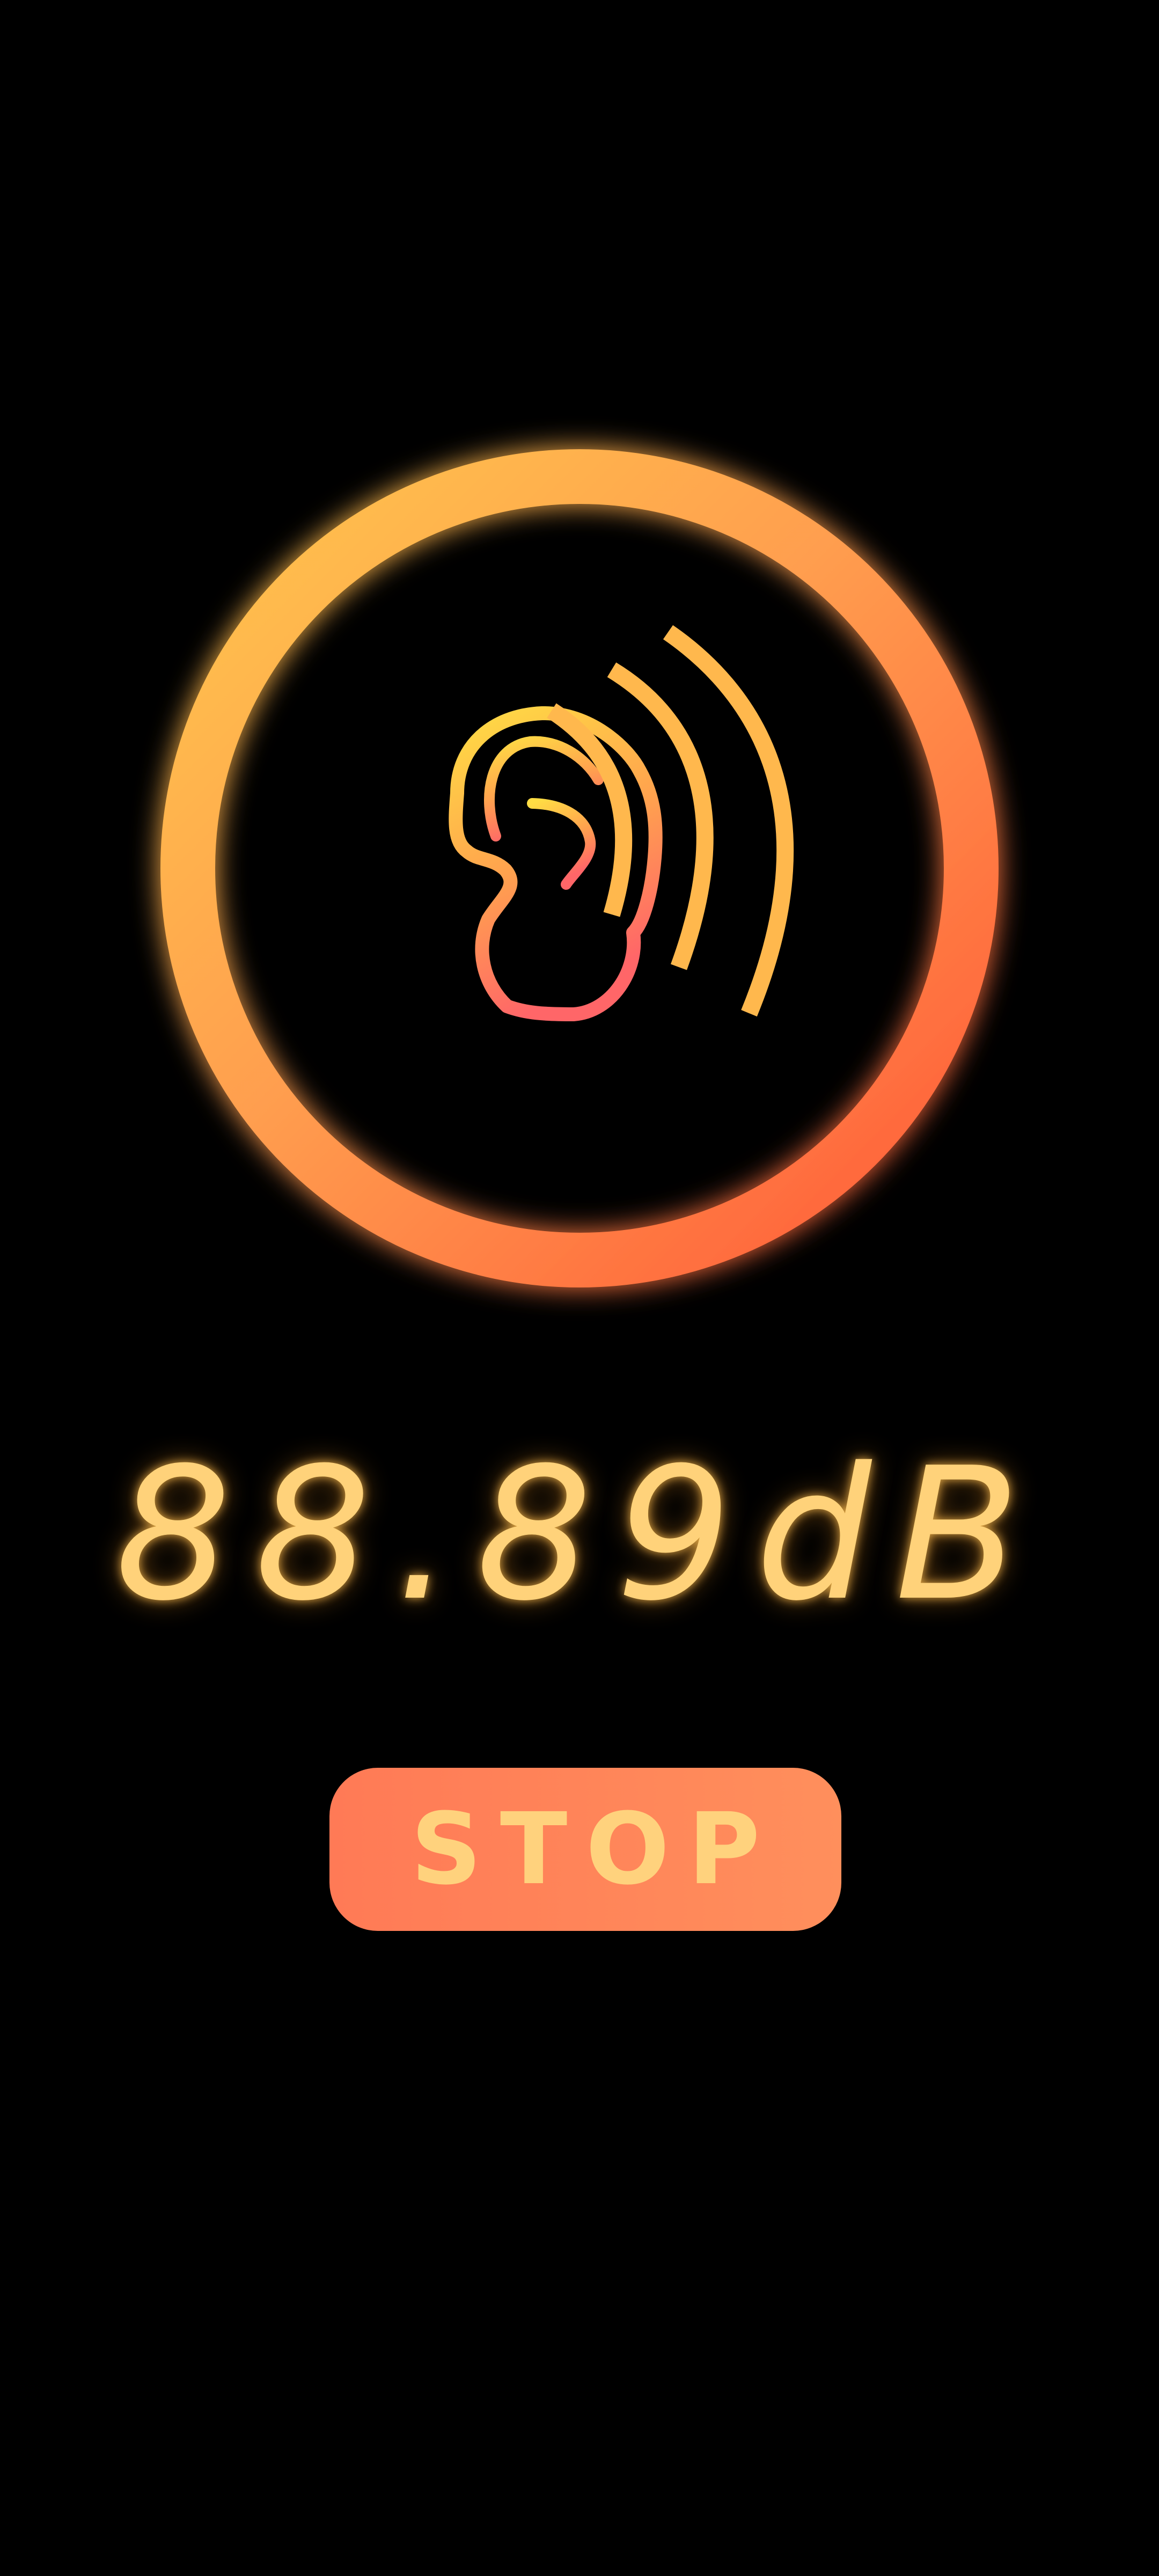 Image resolution: width=1159 pixels, height=2576 pixels. I want to click on decibel-readout: 88.89dB, so click(579, 1535).